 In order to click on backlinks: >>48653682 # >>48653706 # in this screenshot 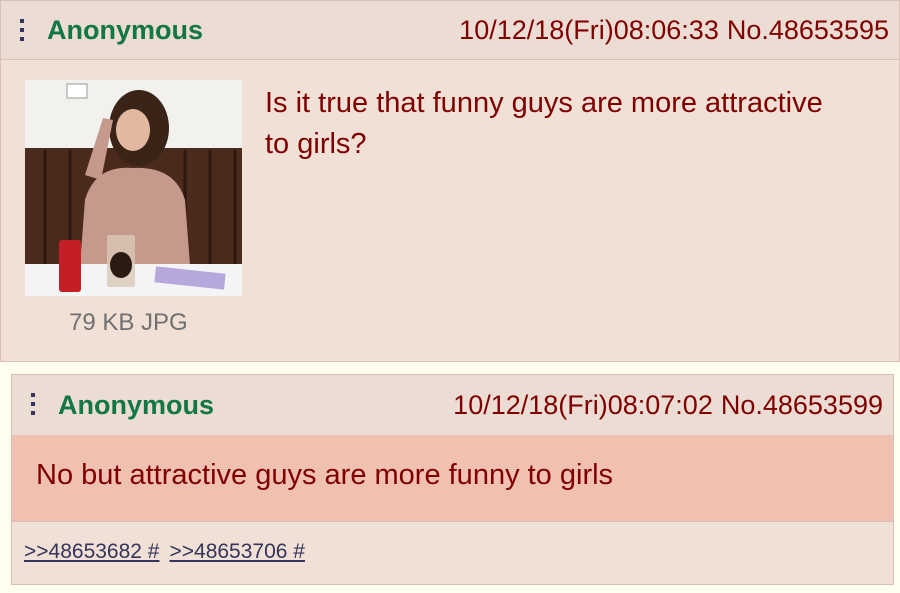, I will do `click(169, 552)`.